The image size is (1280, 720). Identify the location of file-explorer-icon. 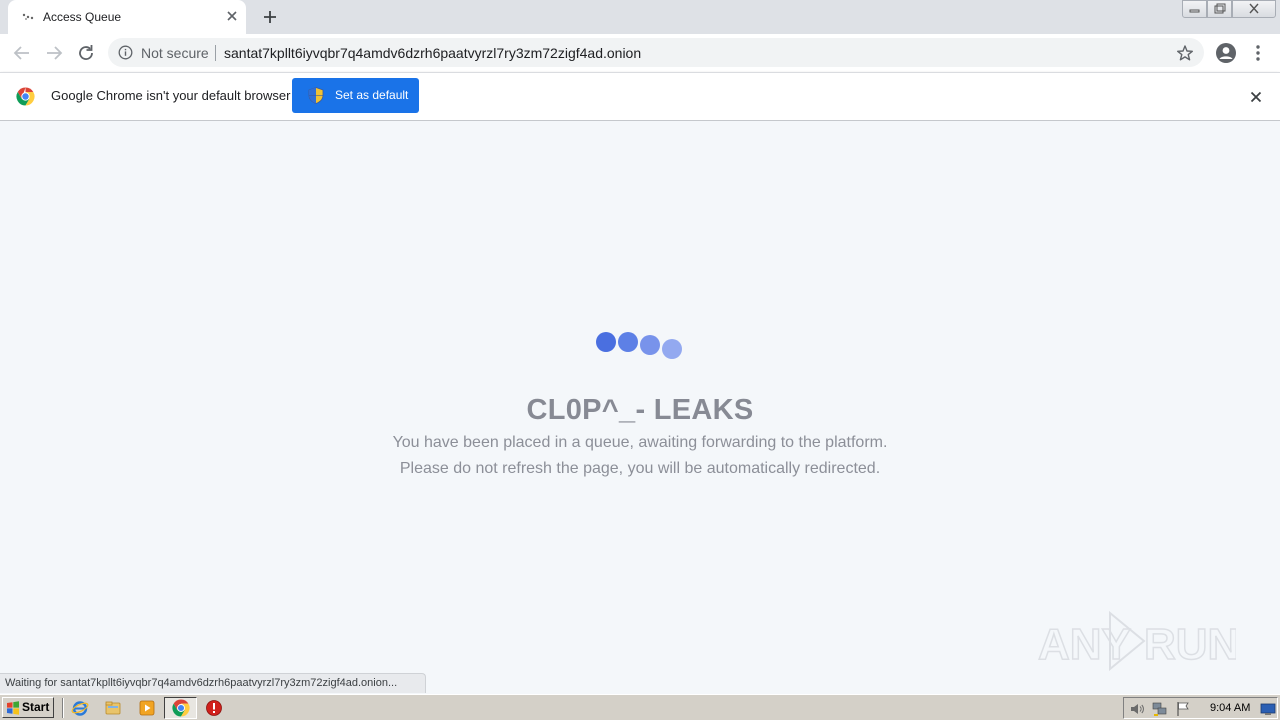
(113, 708).